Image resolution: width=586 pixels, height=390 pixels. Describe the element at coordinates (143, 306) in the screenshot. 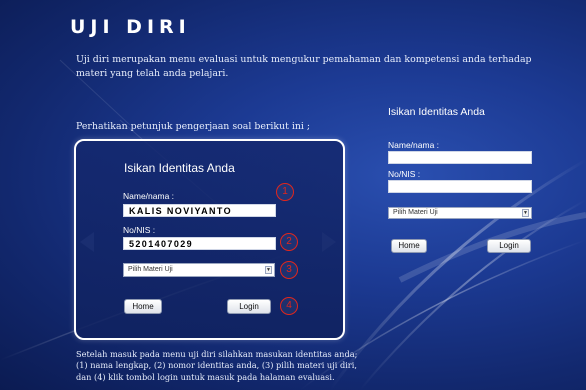

I see `example-home-button: Home` at that location.